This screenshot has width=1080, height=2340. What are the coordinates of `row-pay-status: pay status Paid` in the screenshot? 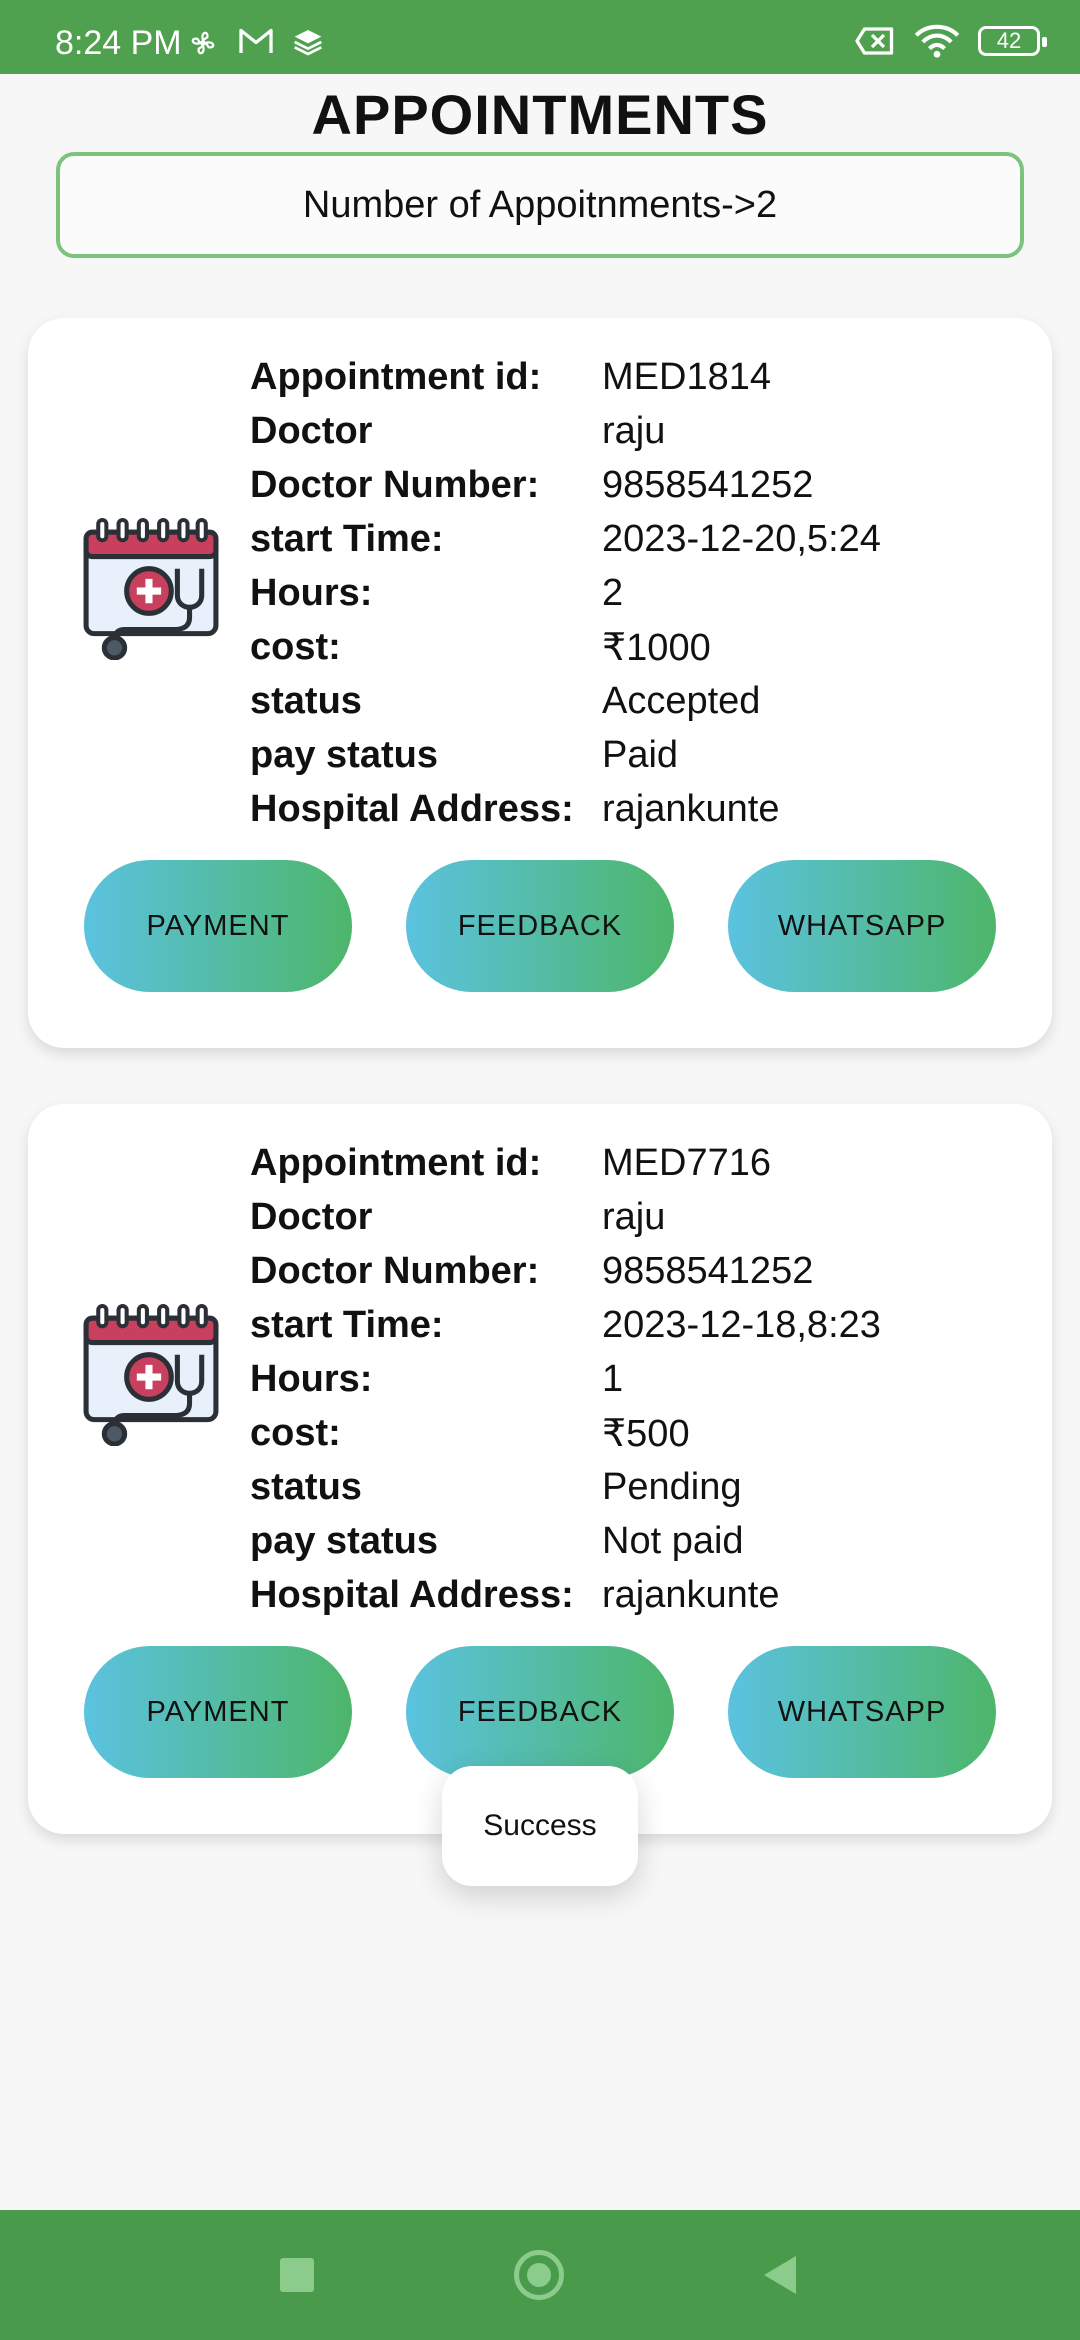 It's located at (565, 755).